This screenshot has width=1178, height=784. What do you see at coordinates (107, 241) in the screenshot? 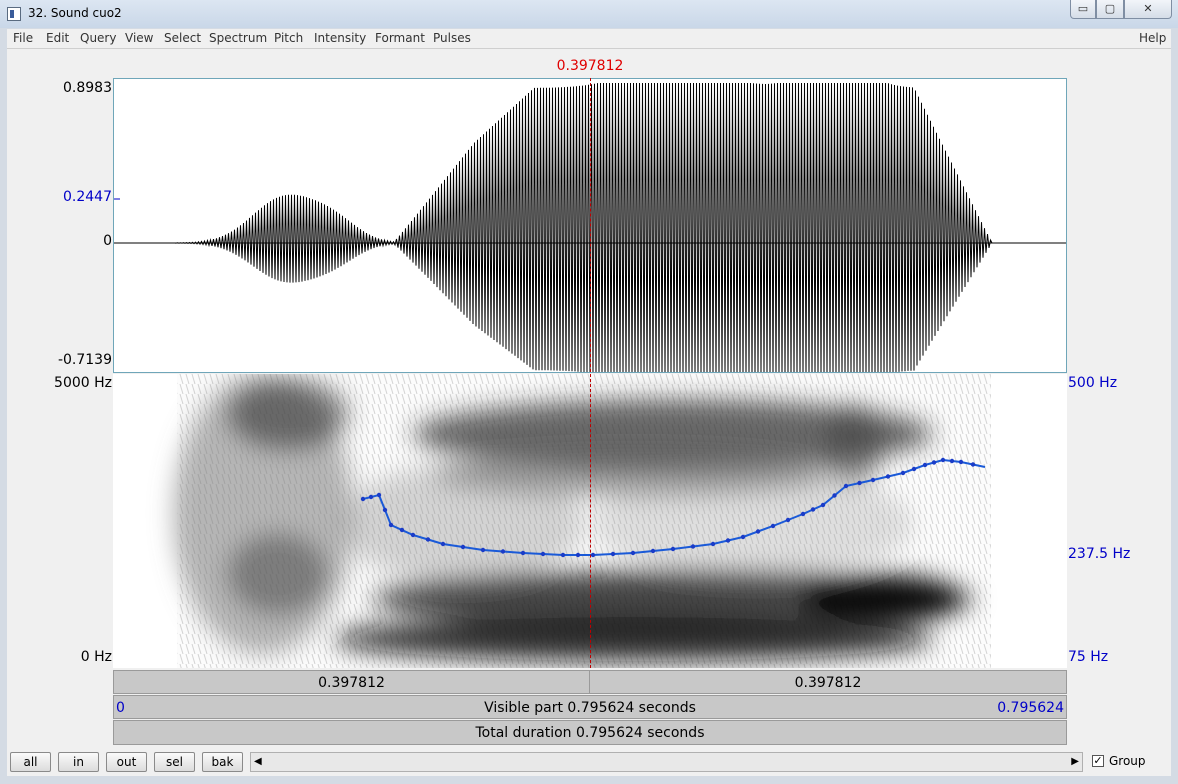
I see `waveform-zero-label: 0` at bounding box center [107, 241].